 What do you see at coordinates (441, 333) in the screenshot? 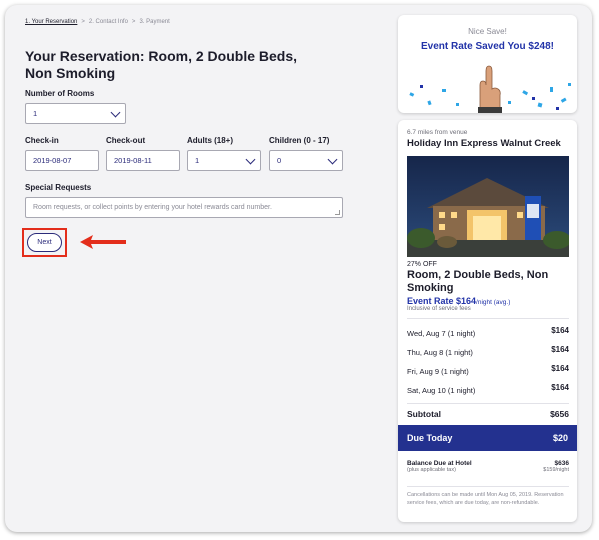
I see `night-label: Wed, Aug 7 (1 night)` at bounding box center [441, 333].